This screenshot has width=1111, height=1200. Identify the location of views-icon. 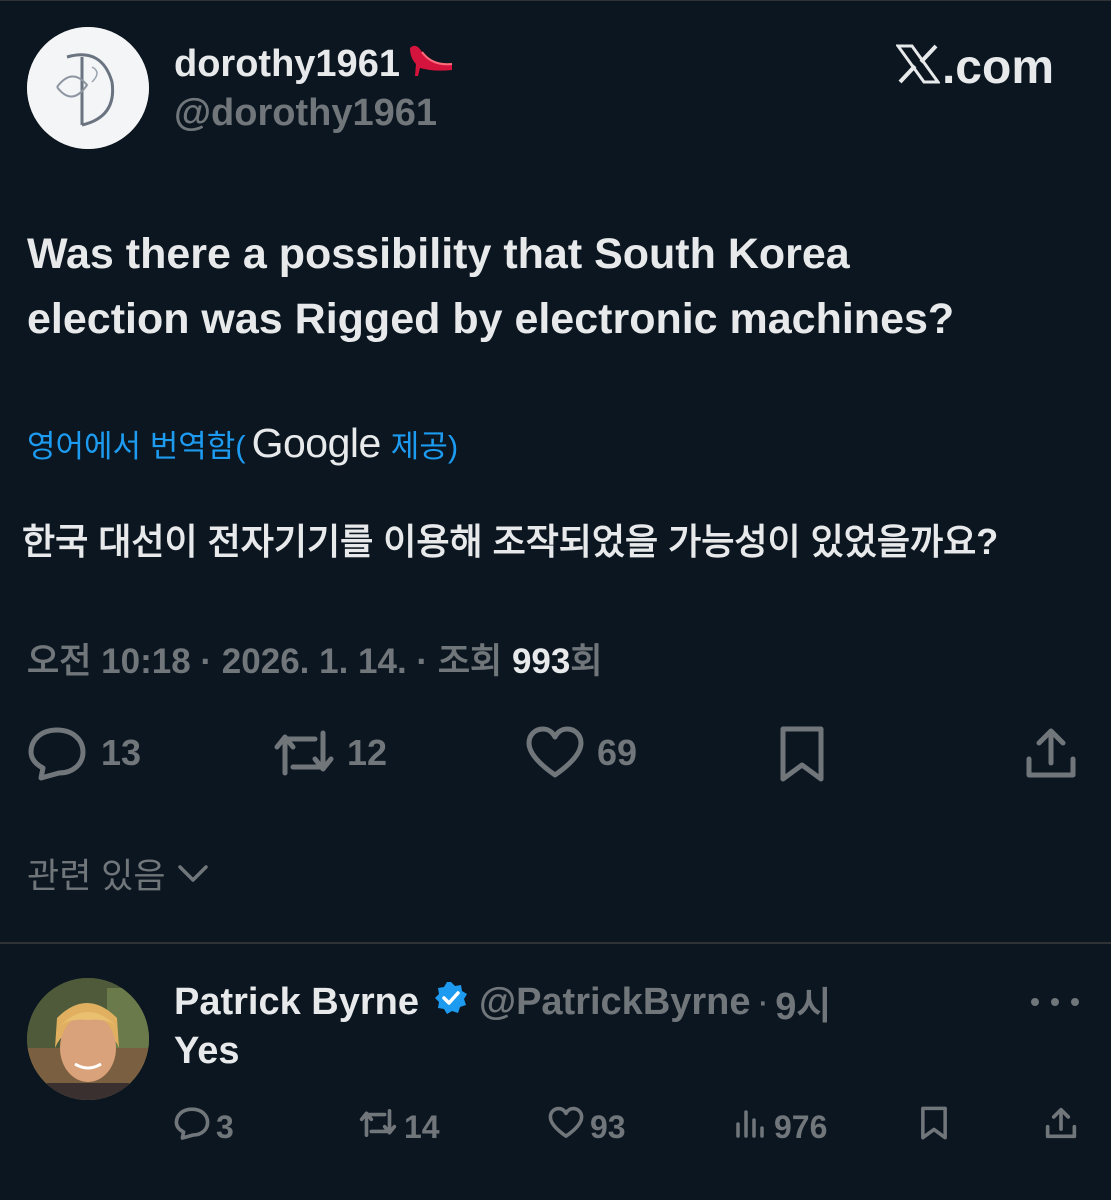
(751, 1127).